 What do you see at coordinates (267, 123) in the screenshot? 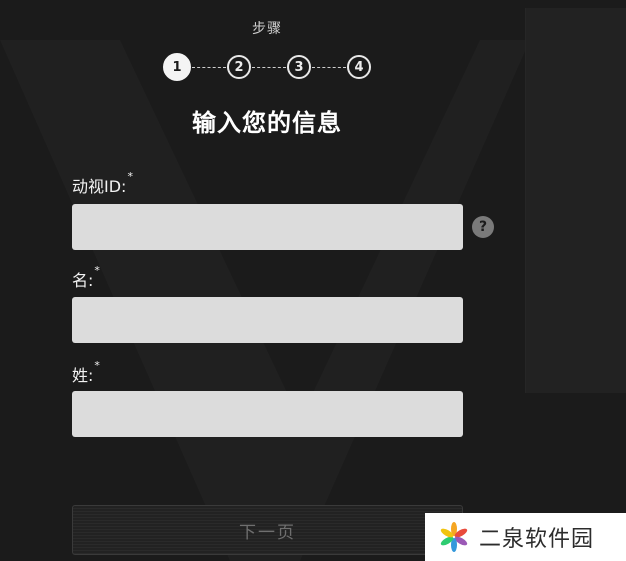
I see `page-title: 输入您的信息` at bounding box center [267, 123].